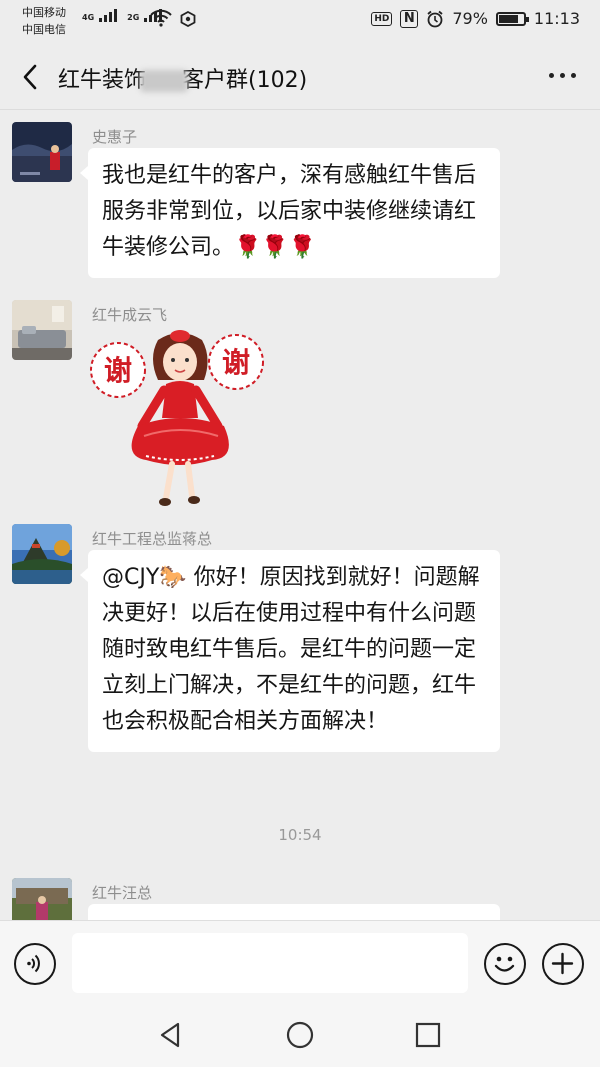 The height and width of the screenshot is (1067, 600). I want to click on system-nav-bar, so click(300, 1036).